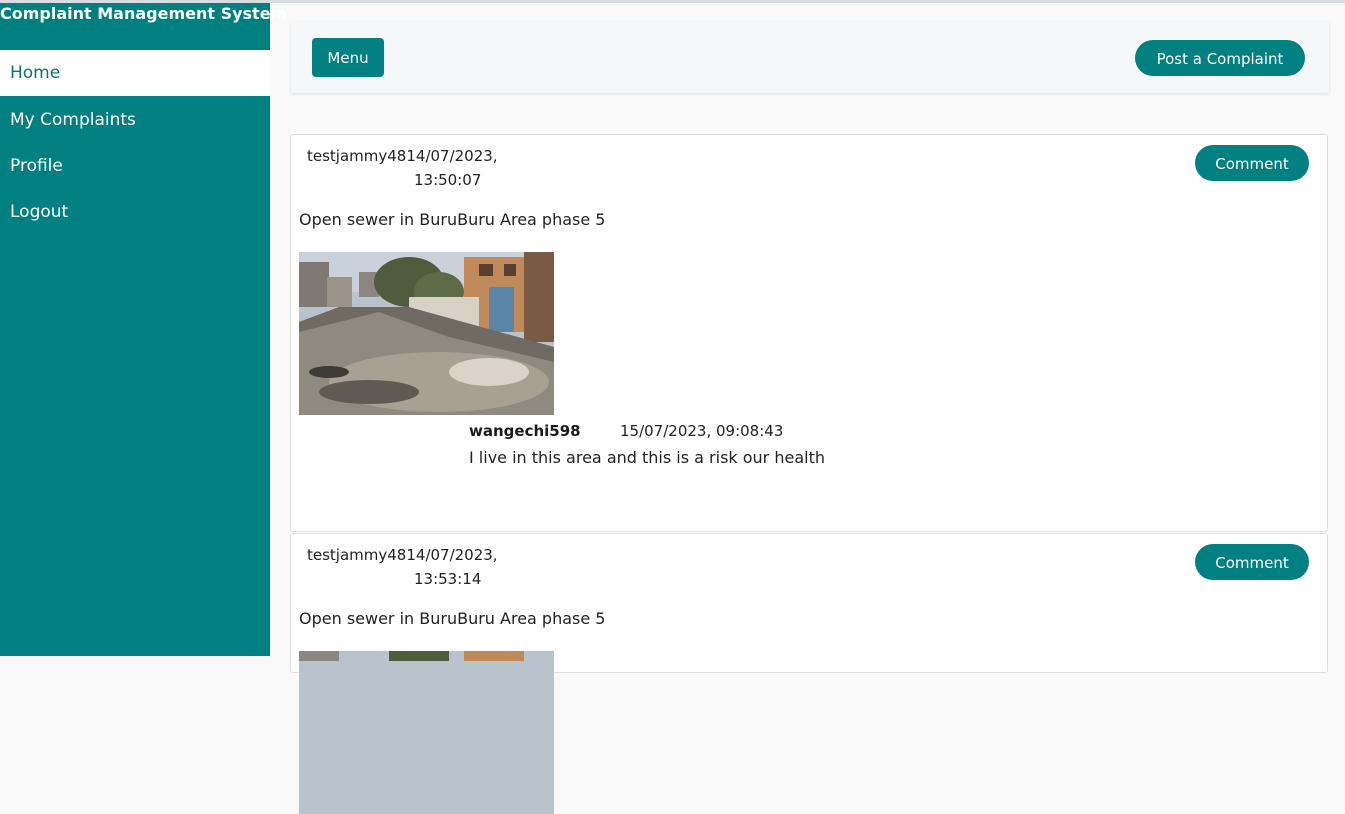  Describe the element at coordinates (348, 57) in the screenshot. I see `menu-button: Menu` at that location.